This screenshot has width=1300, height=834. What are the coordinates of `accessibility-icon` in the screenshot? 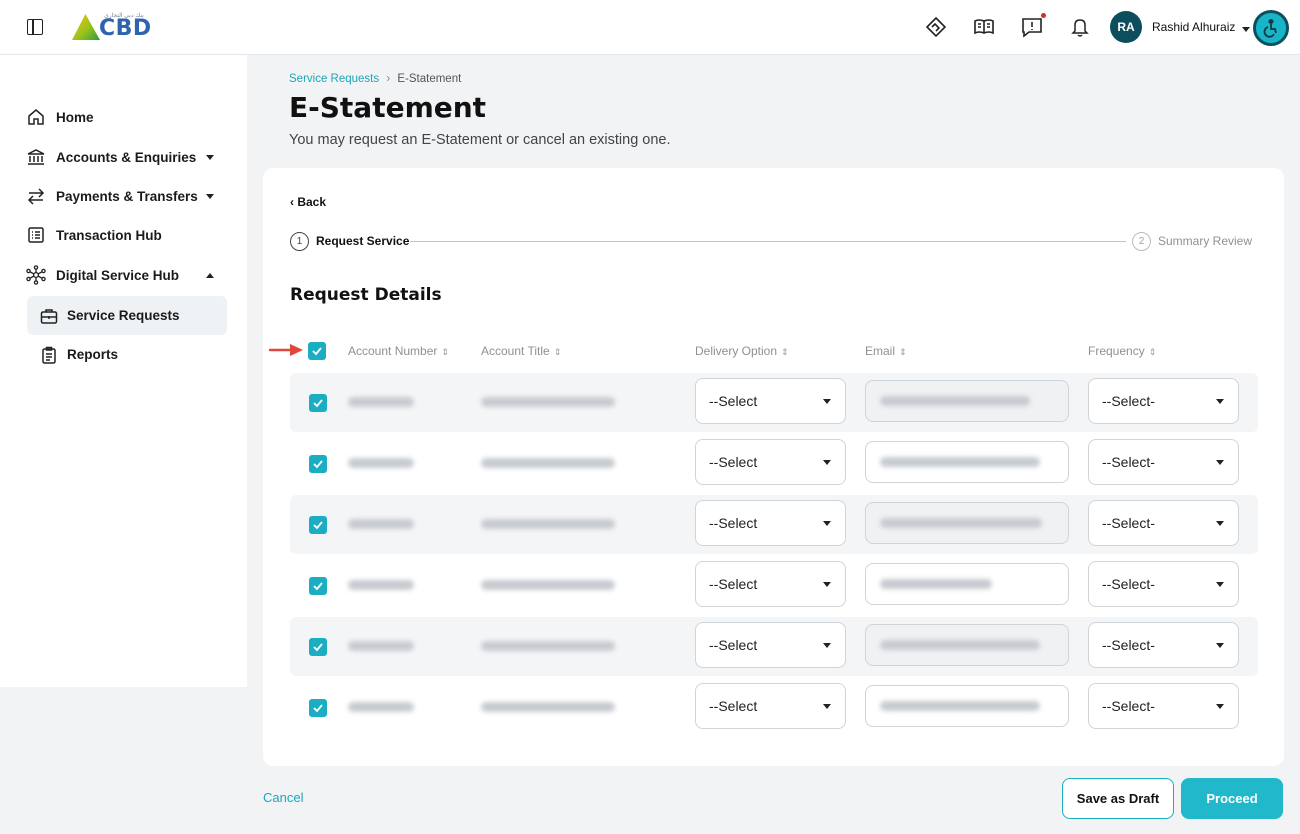 It's located at (1271, 28).